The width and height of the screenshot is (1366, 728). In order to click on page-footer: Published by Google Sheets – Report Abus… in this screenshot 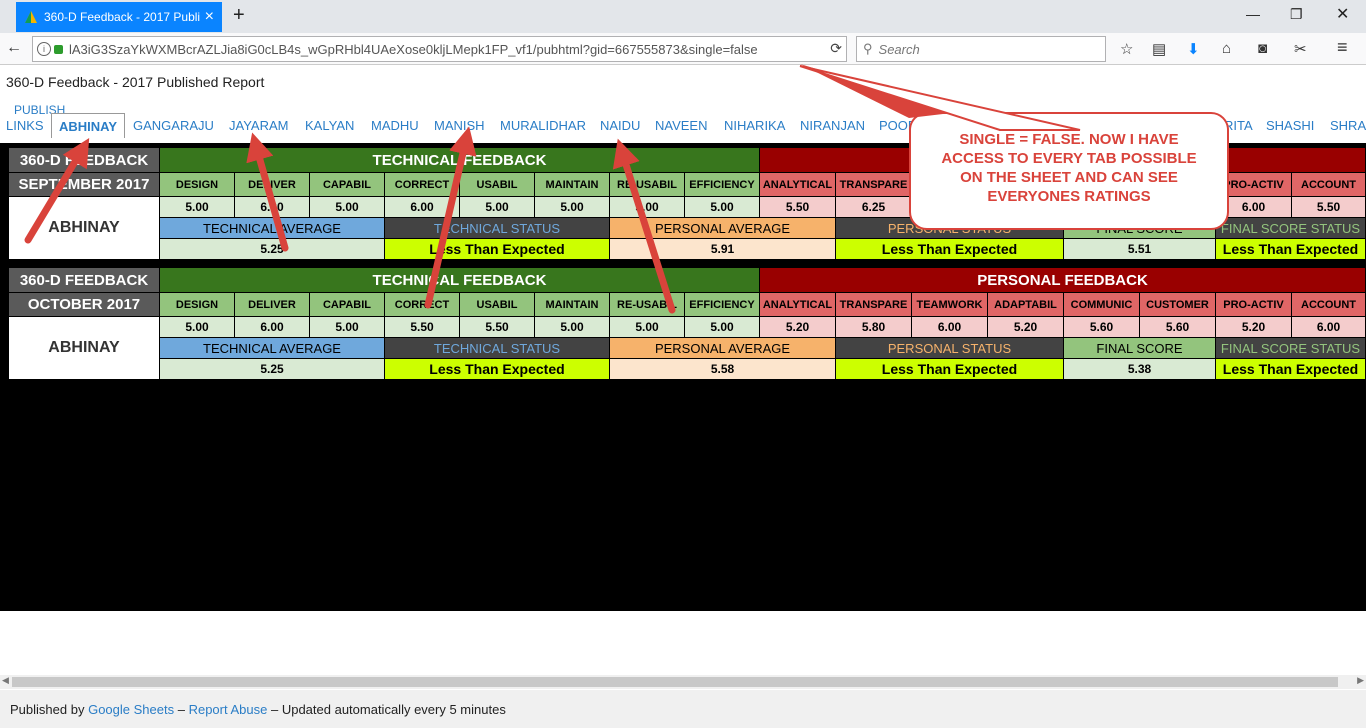, I will do `click(683, 709)`.